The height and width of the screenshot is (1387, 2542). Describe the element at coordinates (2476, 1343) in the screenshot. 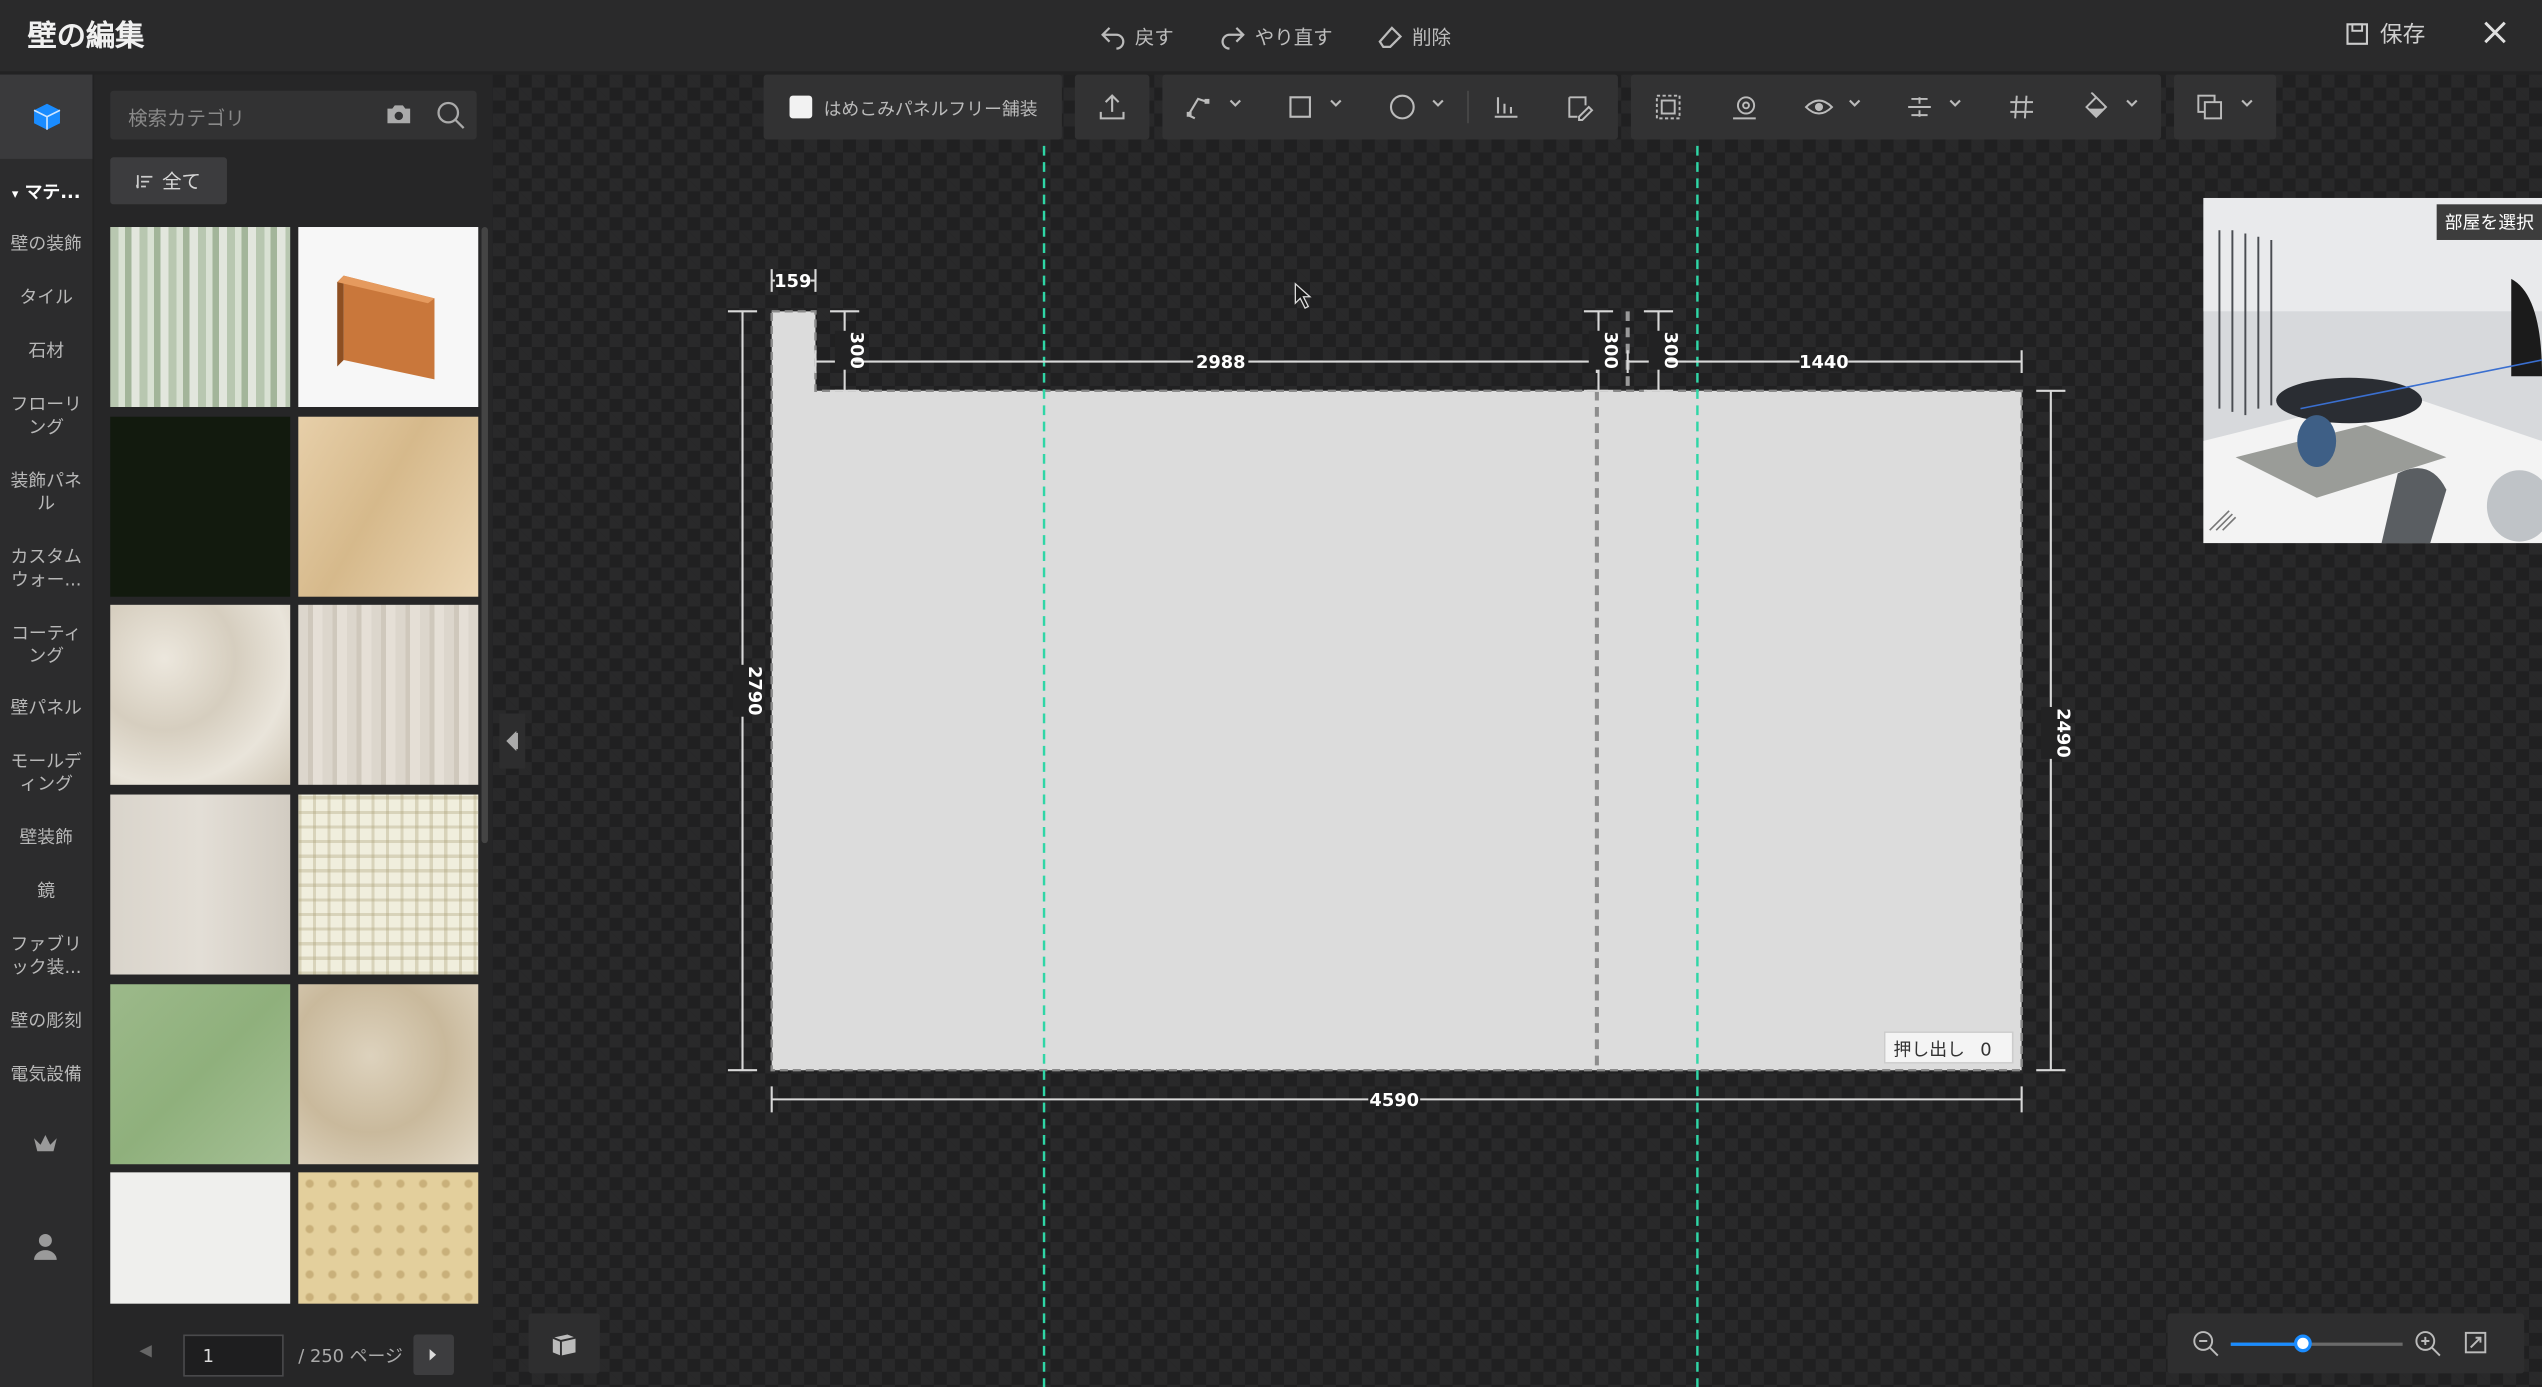

I see `fit-view-icon` at that location.